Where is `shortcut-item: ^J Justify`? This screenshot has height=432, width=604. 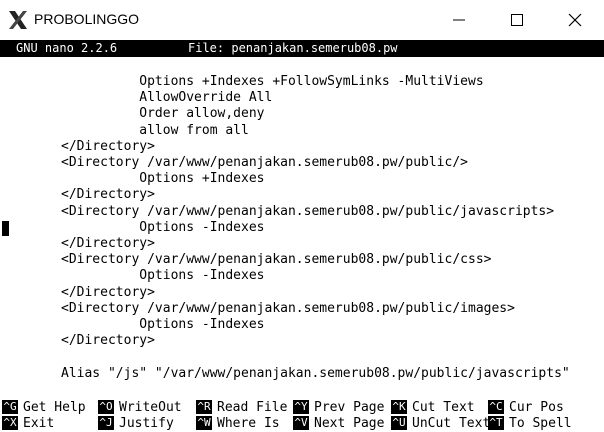
shortcut-item: ^J Justify is located at coordinates (136, 424).